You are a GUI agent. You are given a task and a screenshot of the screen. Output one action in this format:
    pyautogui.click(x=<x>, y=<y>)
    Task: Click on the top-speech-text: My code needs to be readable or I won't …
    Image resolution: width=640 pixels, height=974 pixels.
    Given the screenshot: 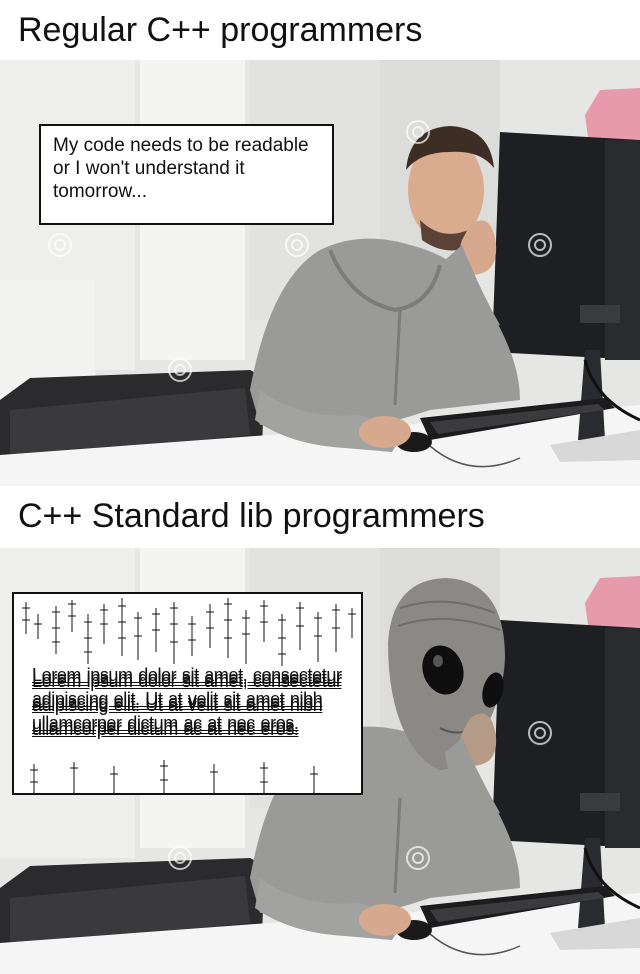 What is the action you would take?
    pyautogui.click(x=181, y=168)
    